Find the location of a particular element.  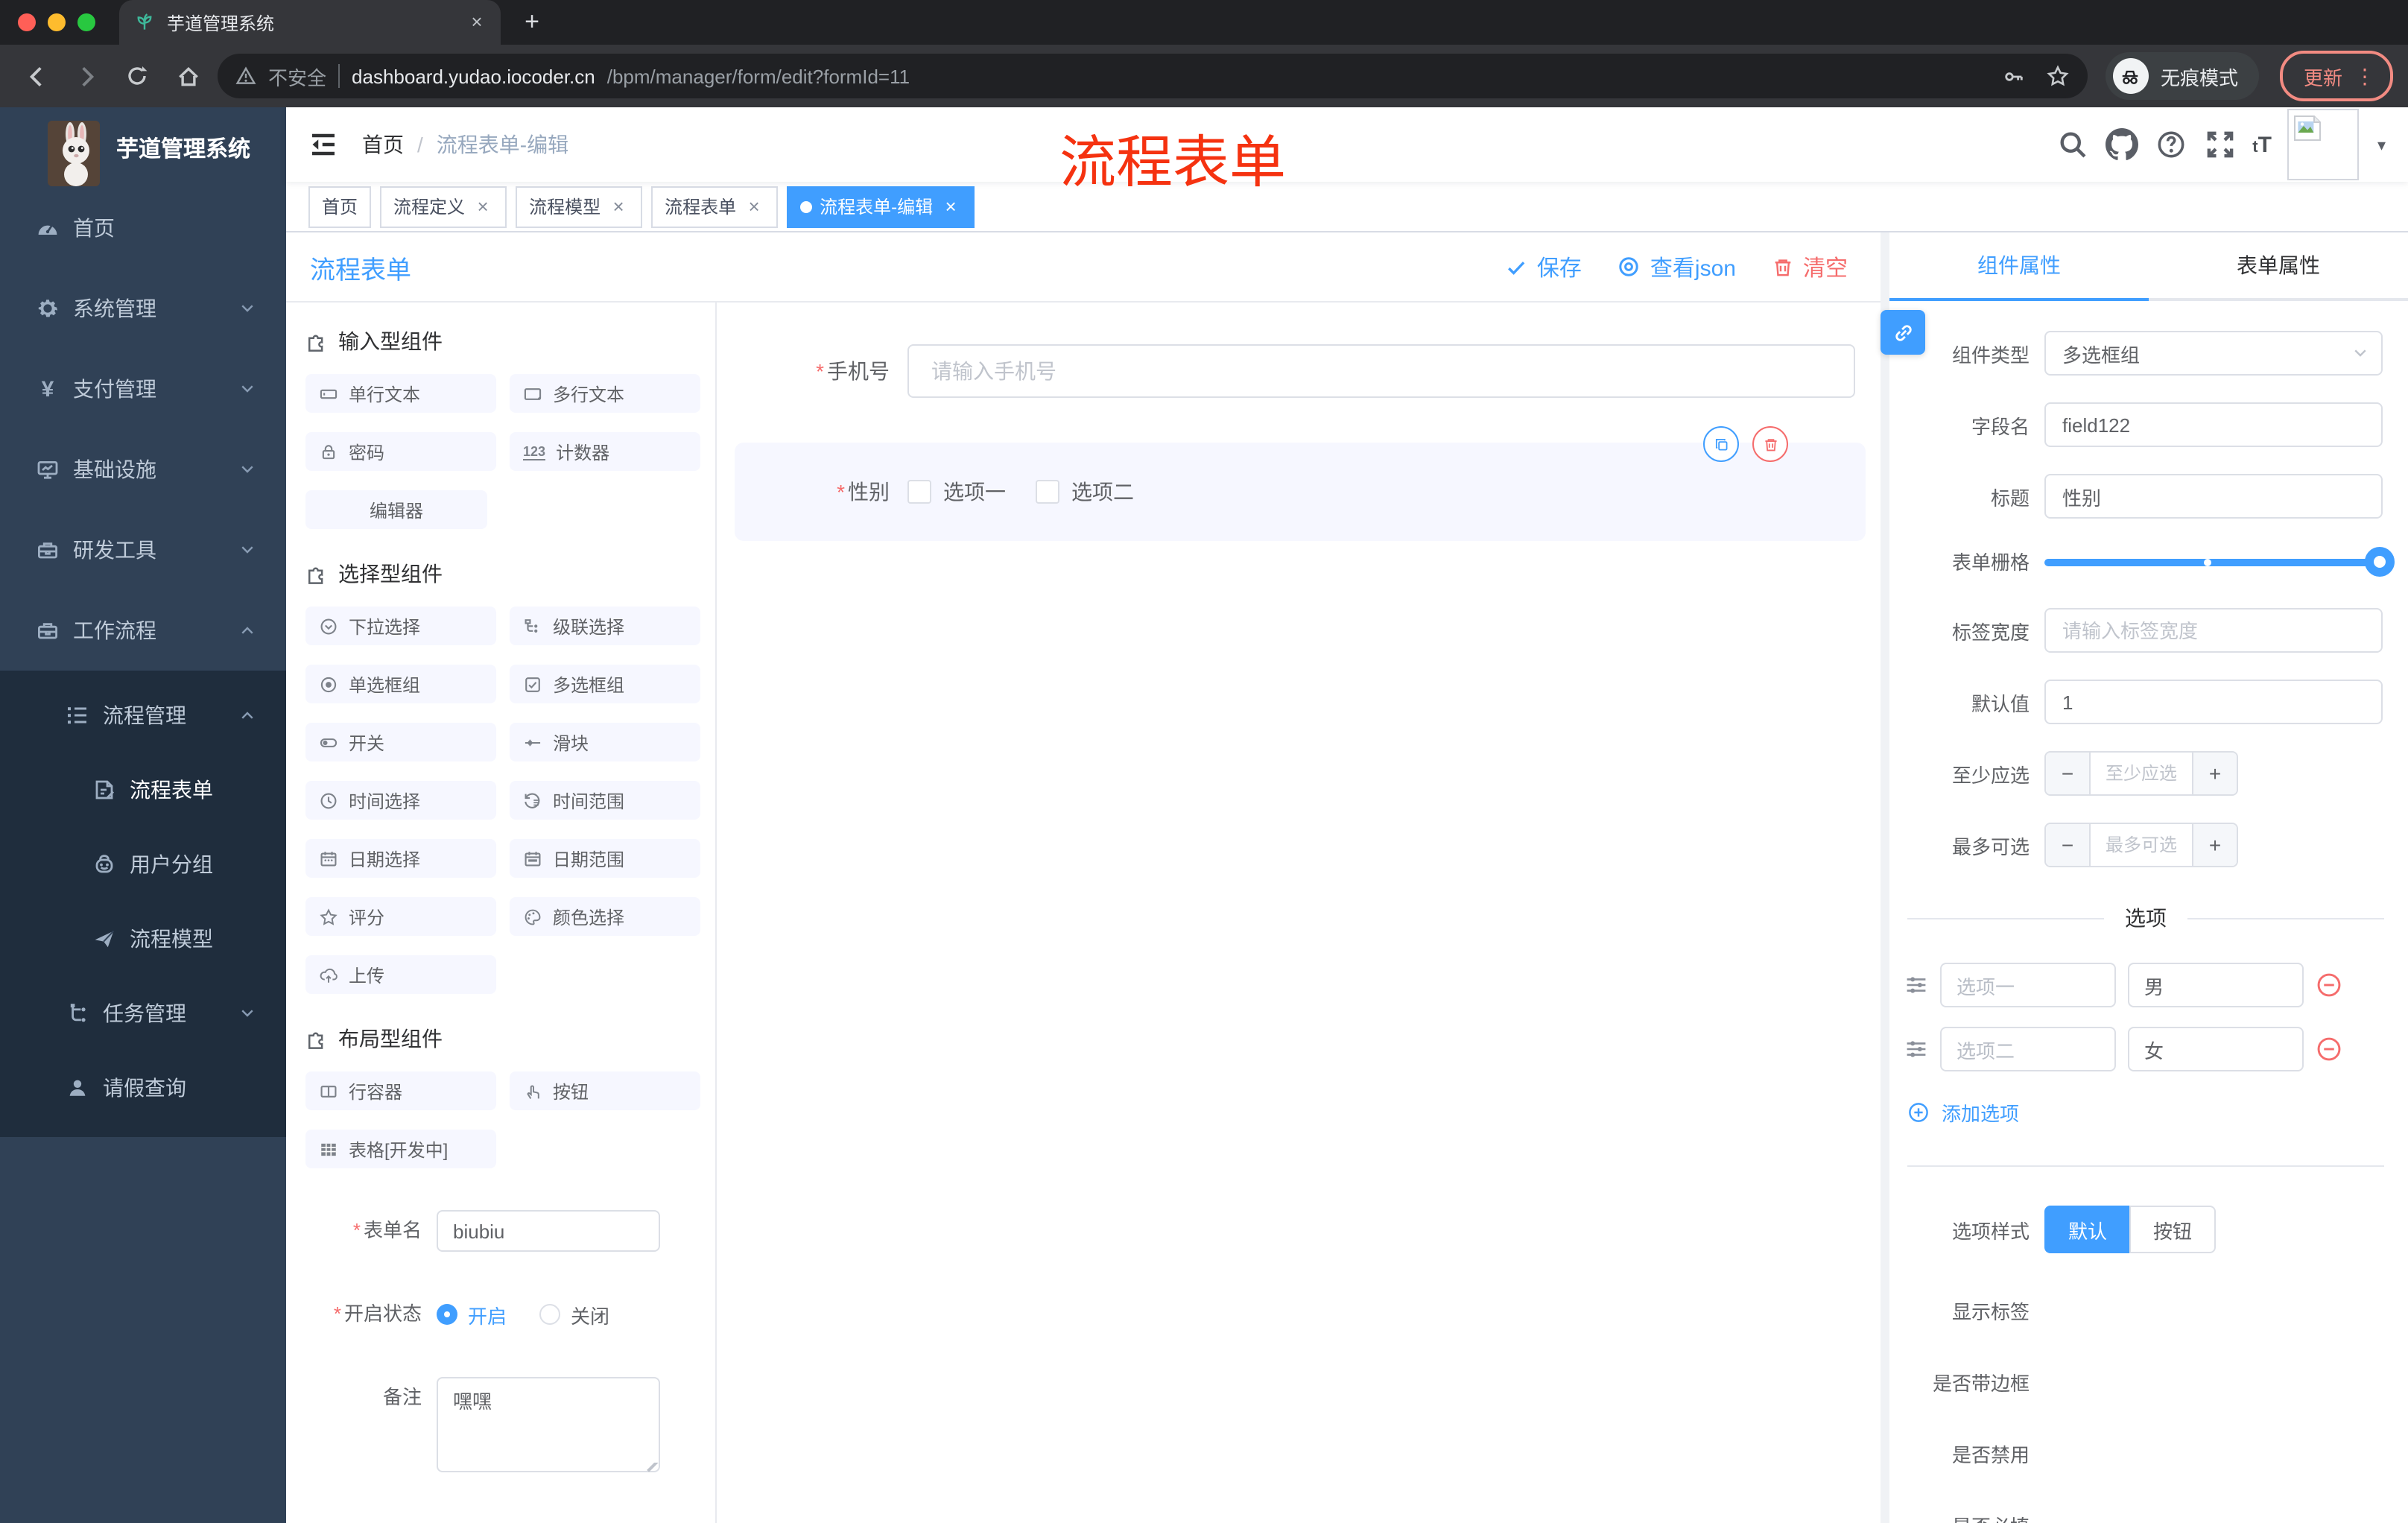

font-size-icon: tT is located at coordinates (2262, 144).